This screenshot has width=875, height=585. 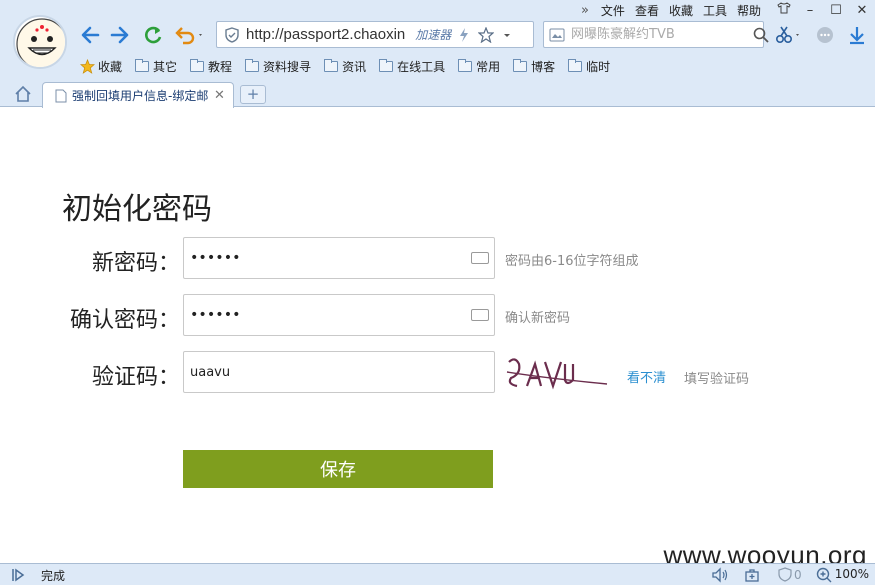 What do you see at coordinates (720, 575) in the screenshot?
I see `volume-icon` at bounding box center [720, 575].